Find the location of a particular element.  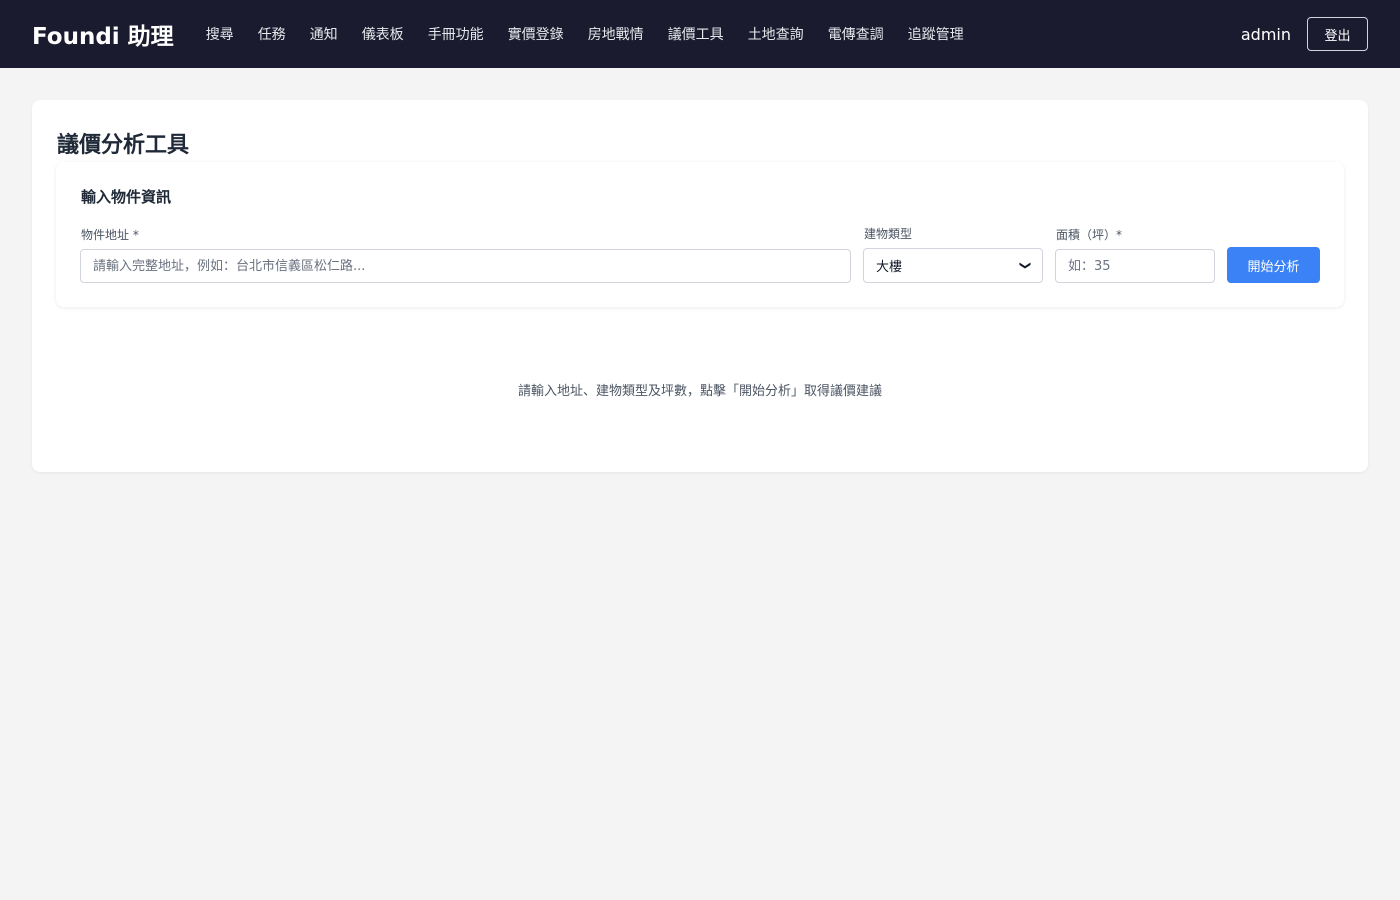

page-title: 議價分析工具 is located at coordinates (123, 145).